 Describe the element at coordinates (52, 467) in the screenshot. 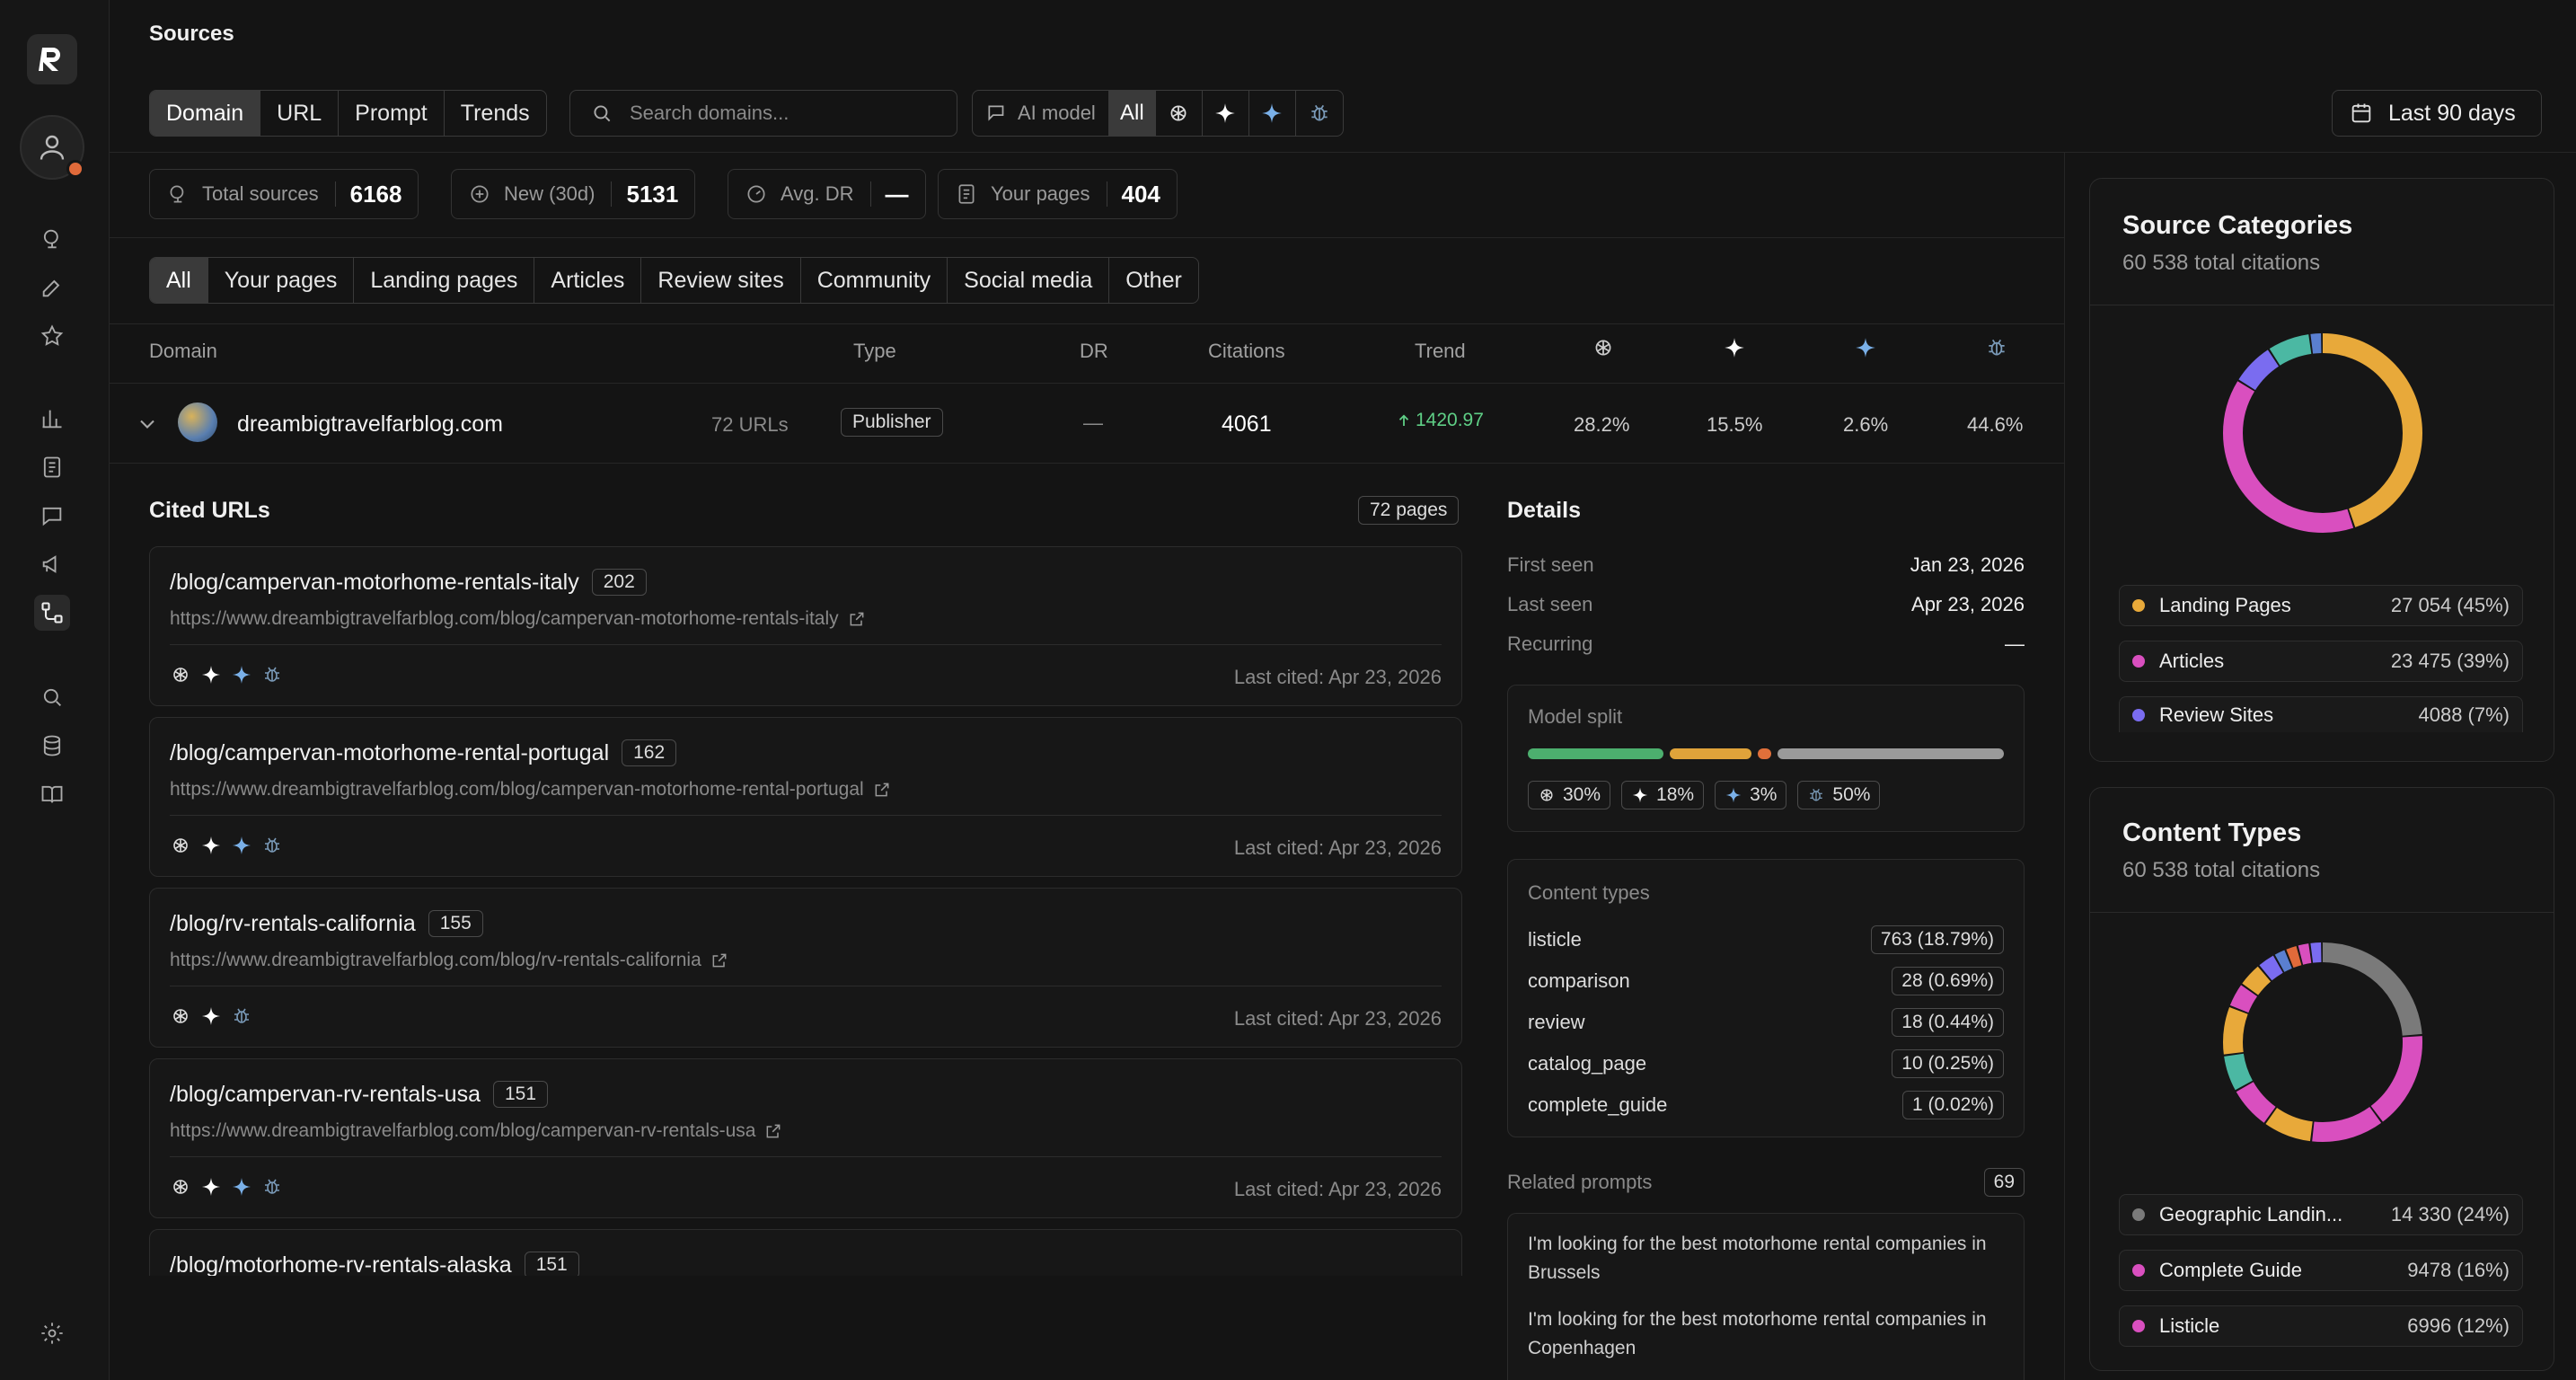

I see `nav-document-icon` at that location.